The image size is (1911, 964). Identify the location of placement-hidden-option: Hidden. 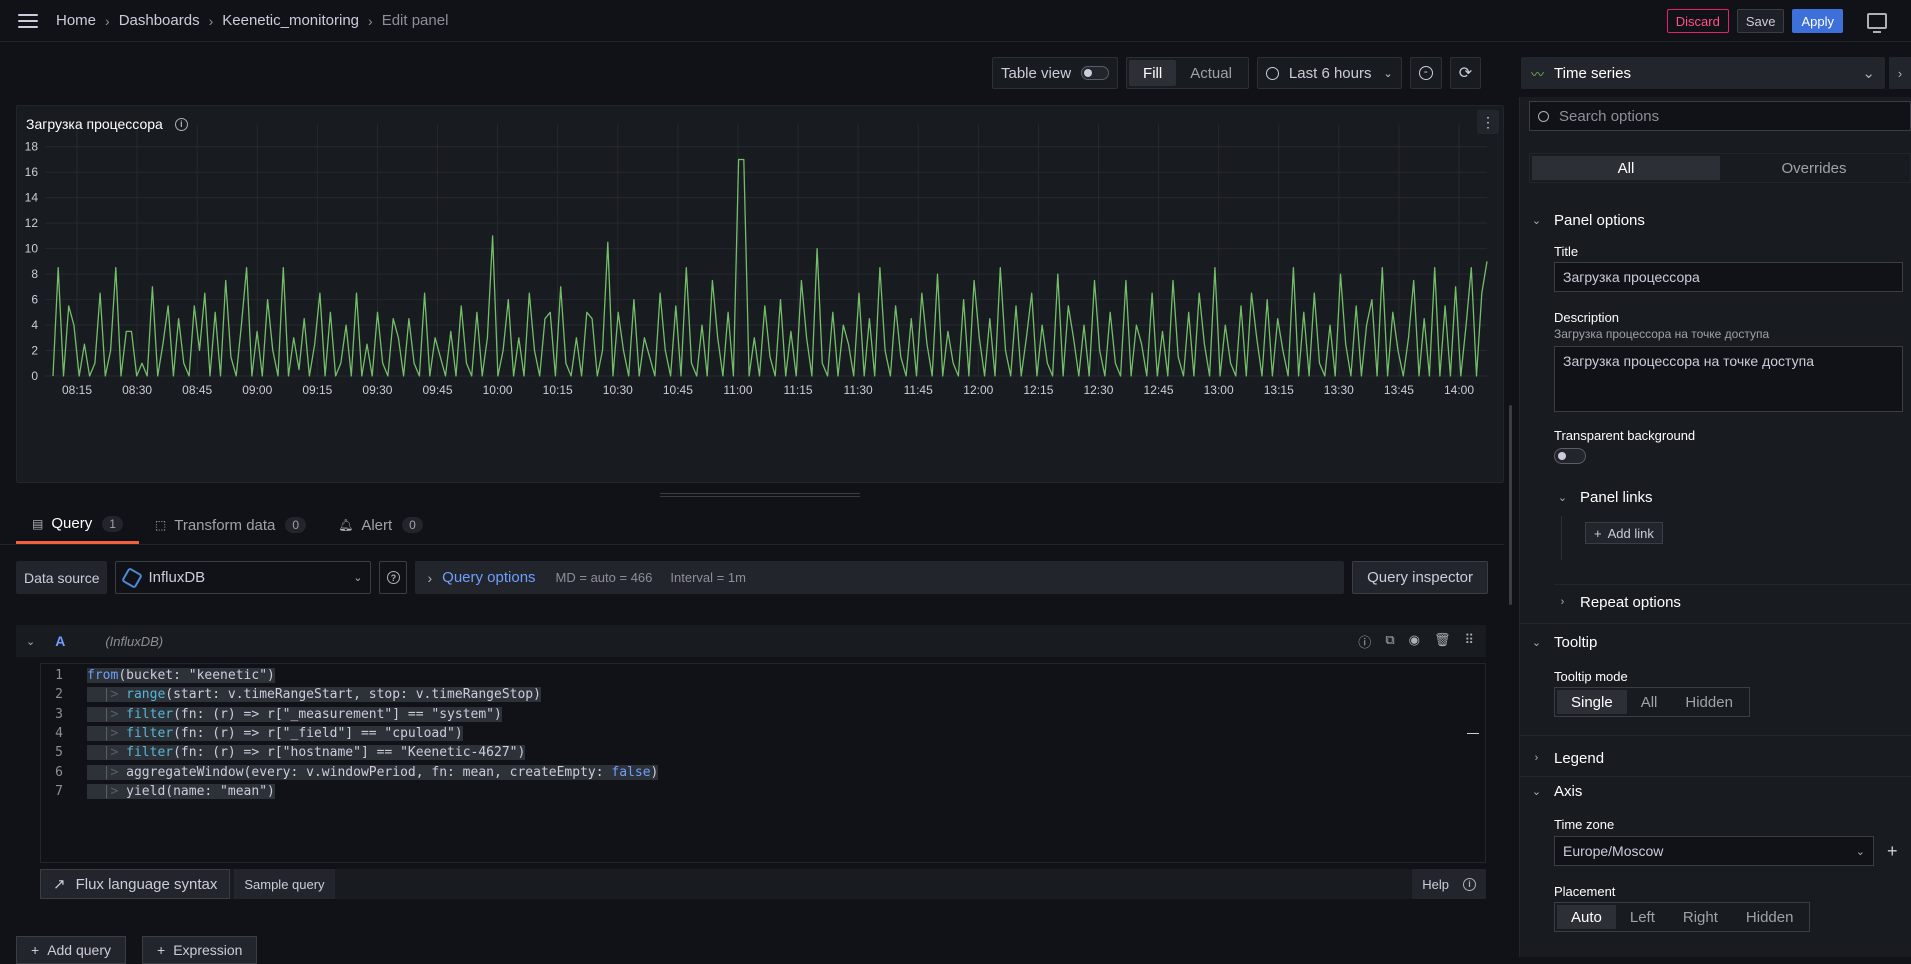
(1770, 917).